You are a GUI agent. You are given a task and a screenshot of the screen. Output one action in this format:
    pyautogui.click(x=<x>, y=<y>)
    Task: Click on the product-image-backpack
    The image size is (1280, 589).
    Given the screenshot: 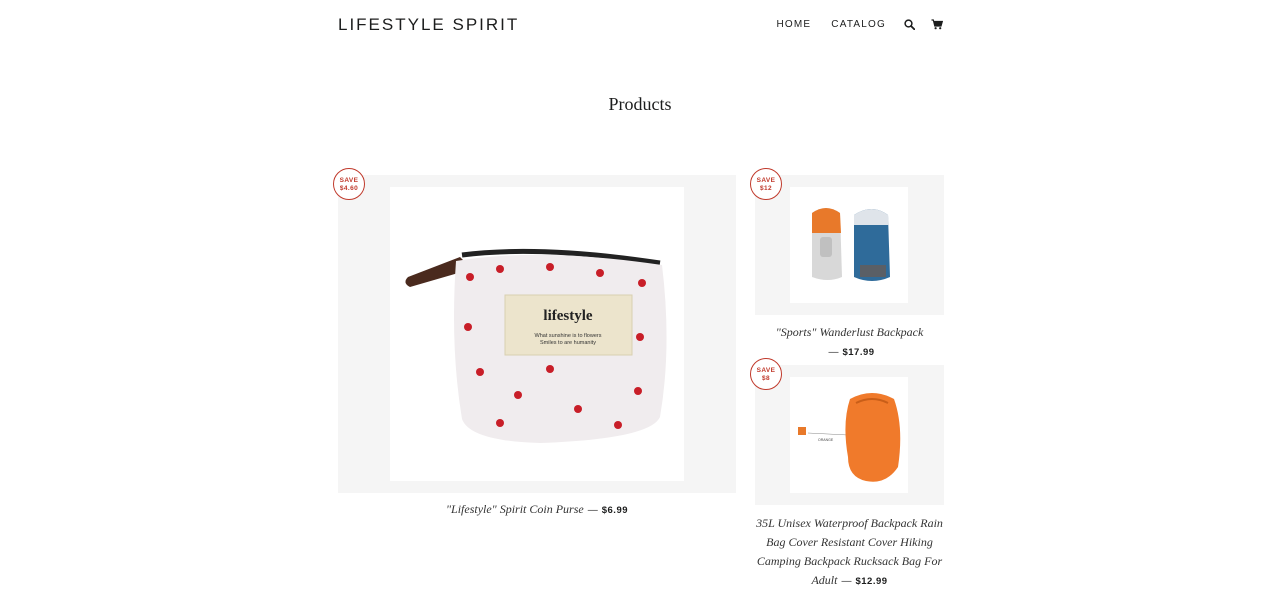 What is the action you would take?
    pyautogui.click(x=849, y=245)
    